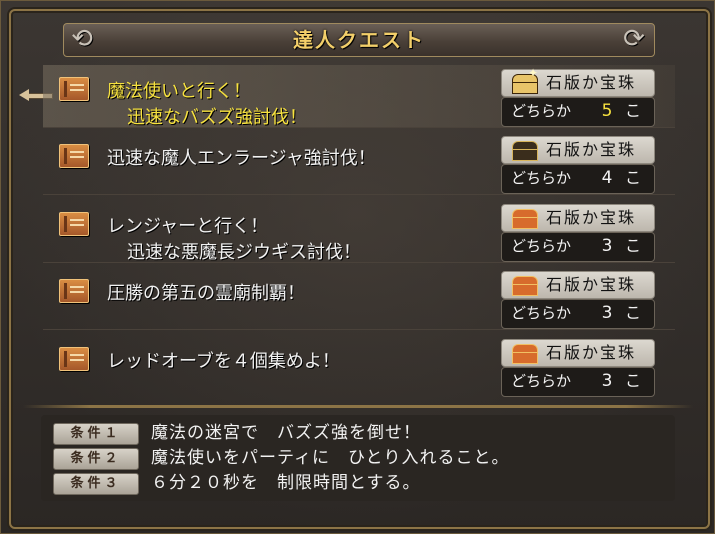 The width and height of the screenshot is (715, 534). What do you see at coordinates (241, 158) in the screenshot?
I see `quest-title: 迅速な魔人エンラージャ強討伐！` at bounding box center [241, 158].